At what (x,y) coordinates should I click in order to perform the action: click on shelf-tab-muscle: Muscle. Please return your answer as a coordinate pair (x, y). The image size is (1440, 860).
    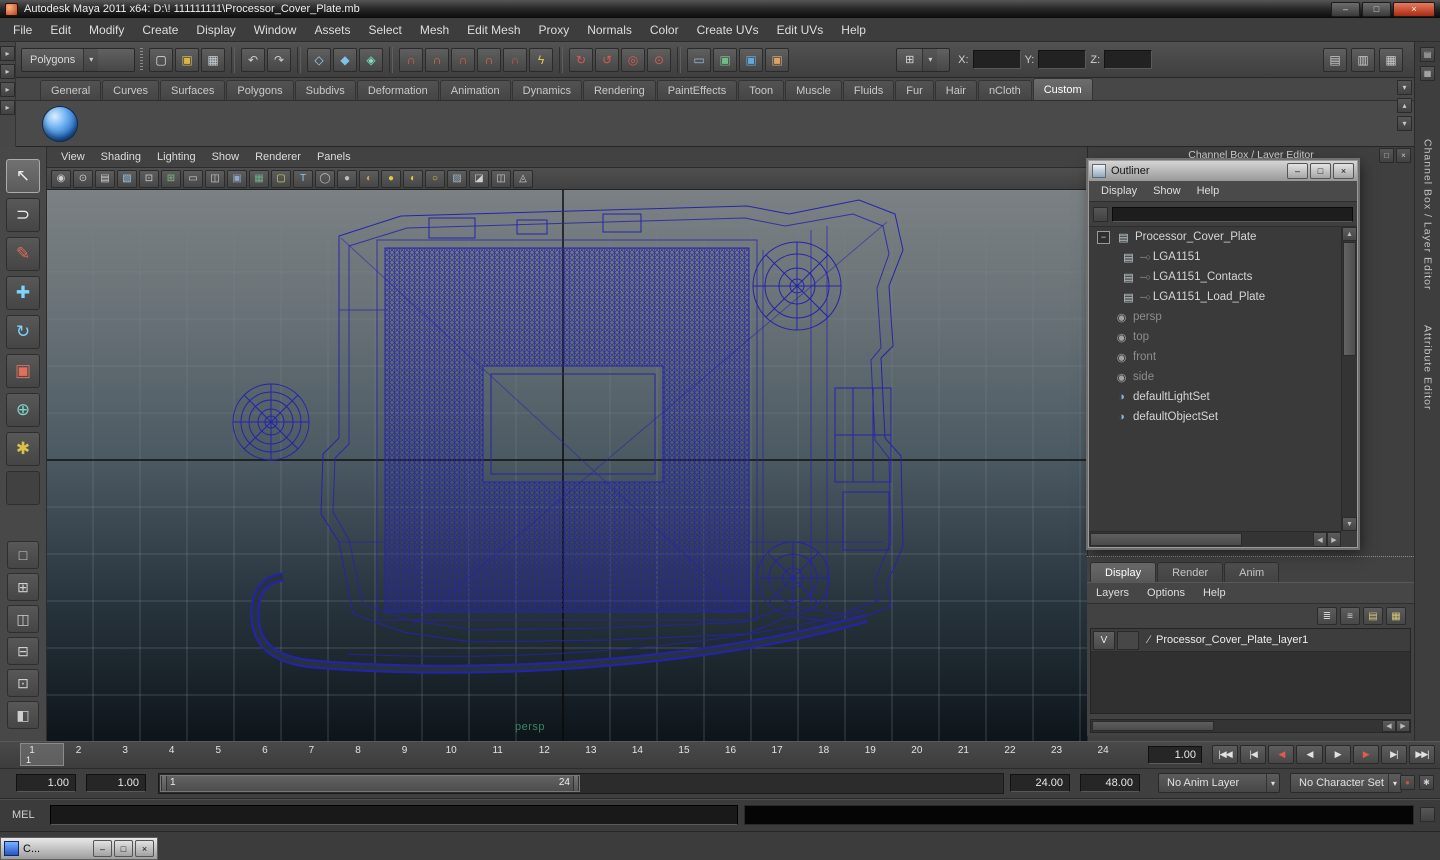
    Looking at the image, I should click on (813, 90).